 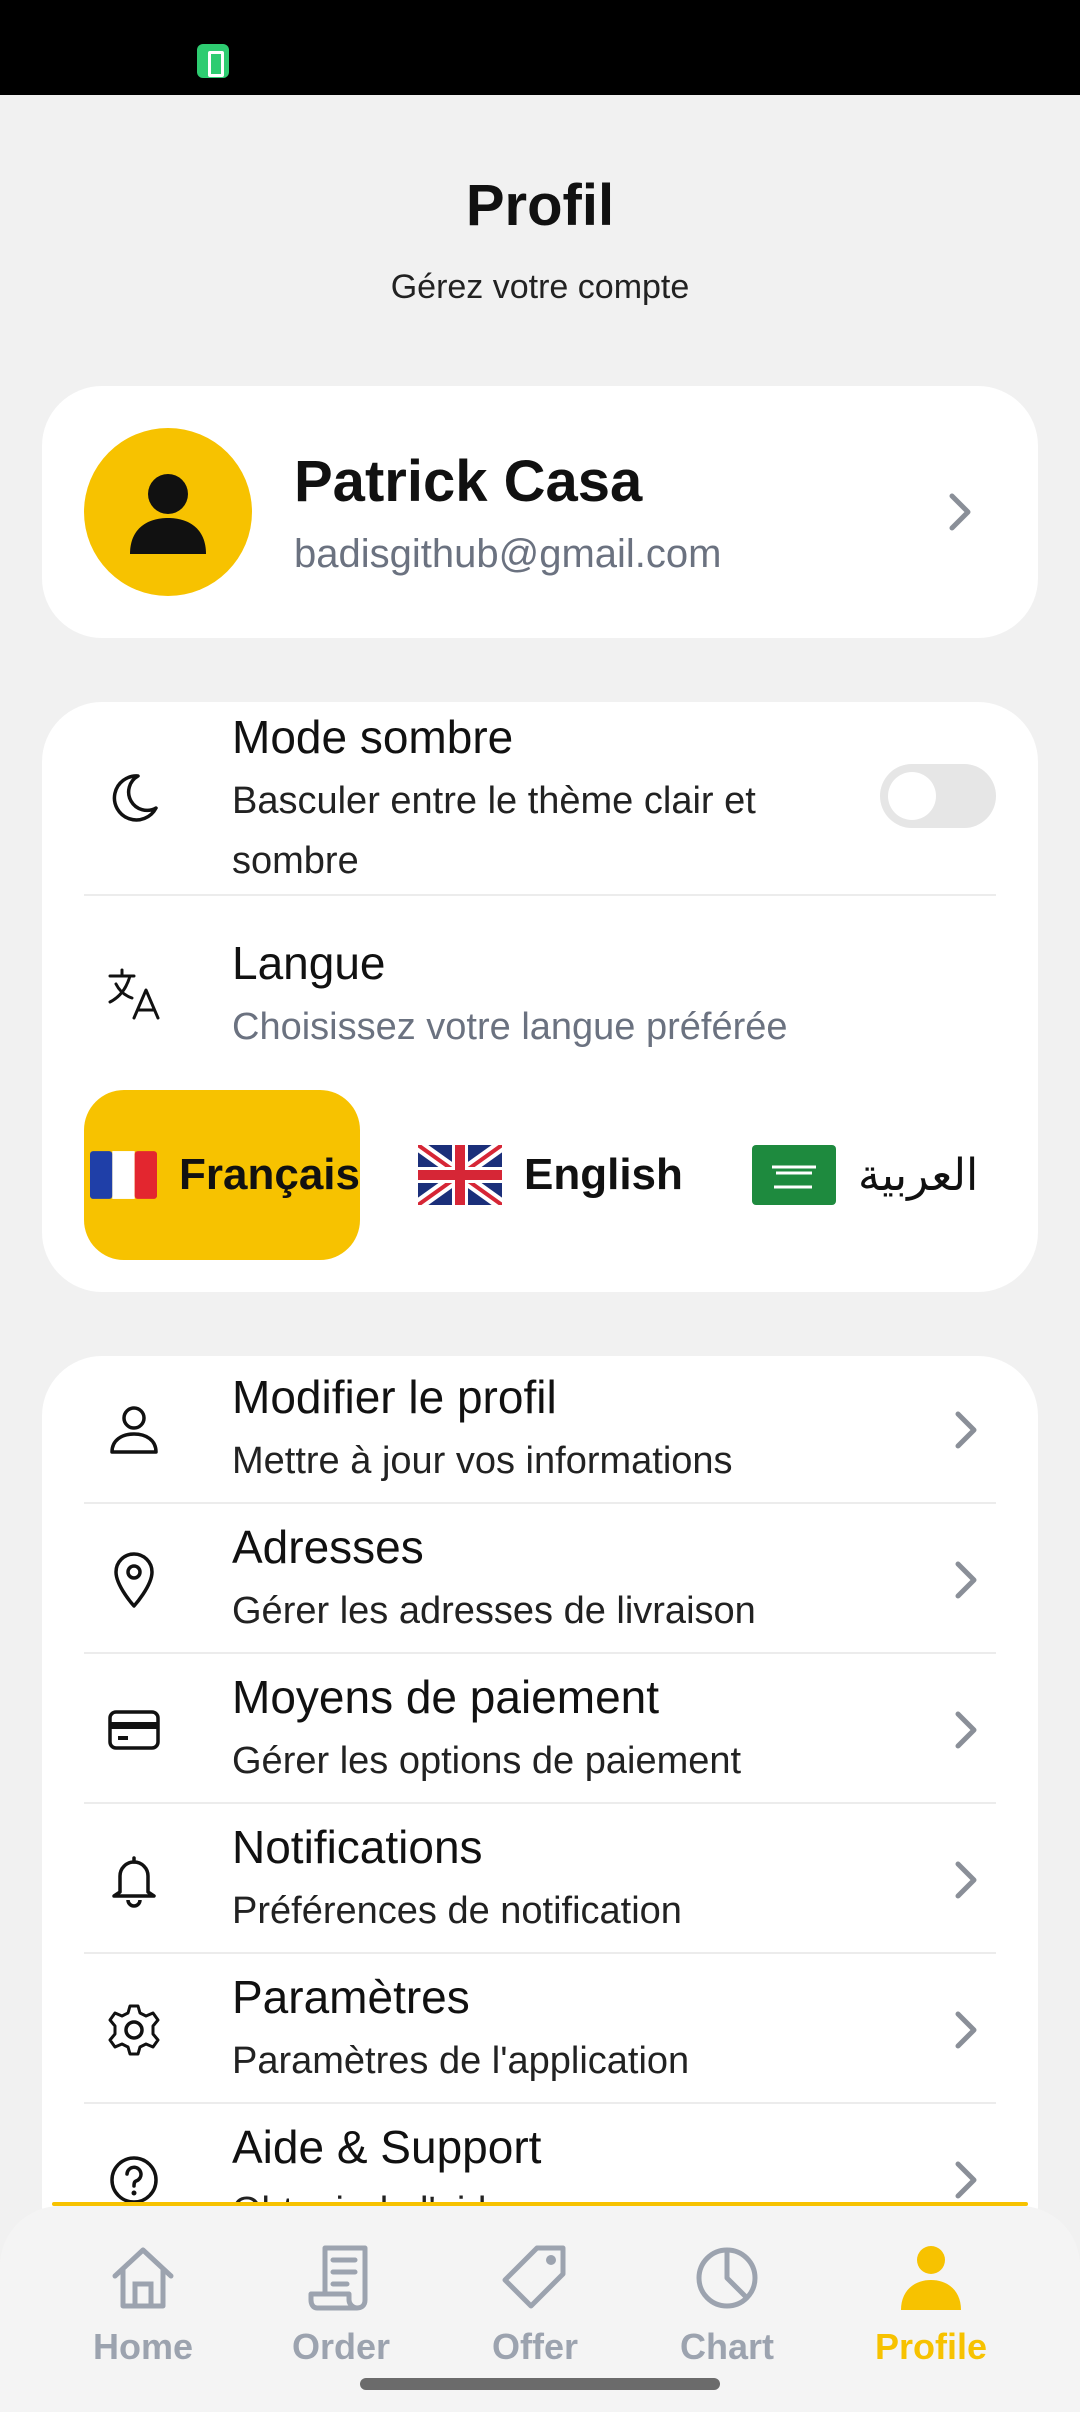 What do you see at coordinates (461, 2061) in the screenshot?
I see `menu-item-subtitle: Paramètres de l'application` at bounding box center [461, 2061].